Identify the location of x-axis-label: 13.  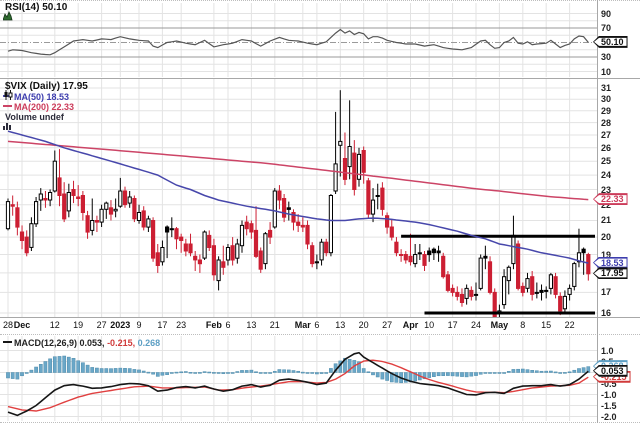
(251, 325).